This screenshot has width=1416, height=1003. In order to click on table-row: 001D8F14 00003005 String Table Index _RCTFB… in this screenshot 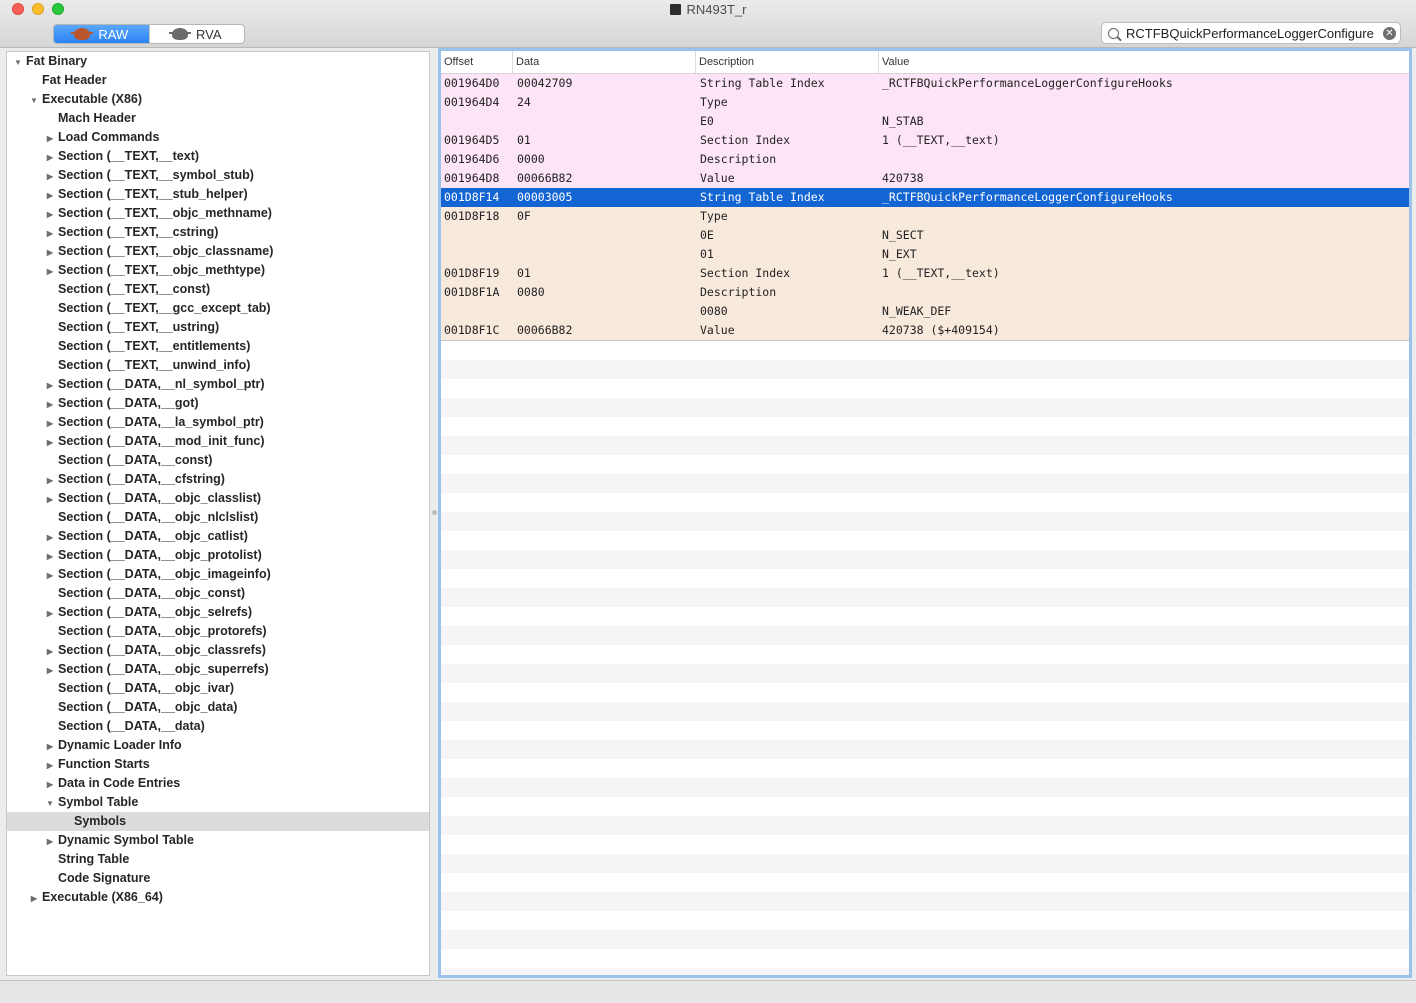, I will do `click(925, 197)`.